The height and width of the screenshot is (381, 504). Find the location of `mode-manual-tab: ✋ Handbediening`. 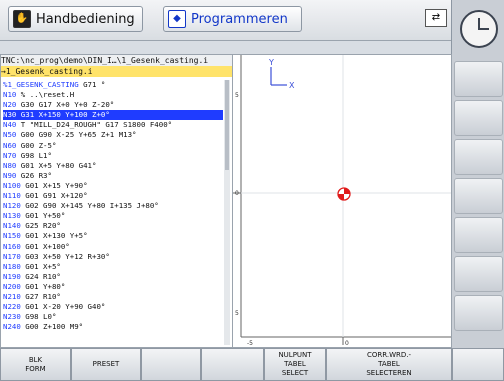

mode-manual-tab: ✋ Handbediening is located at coordinates (75, 19).